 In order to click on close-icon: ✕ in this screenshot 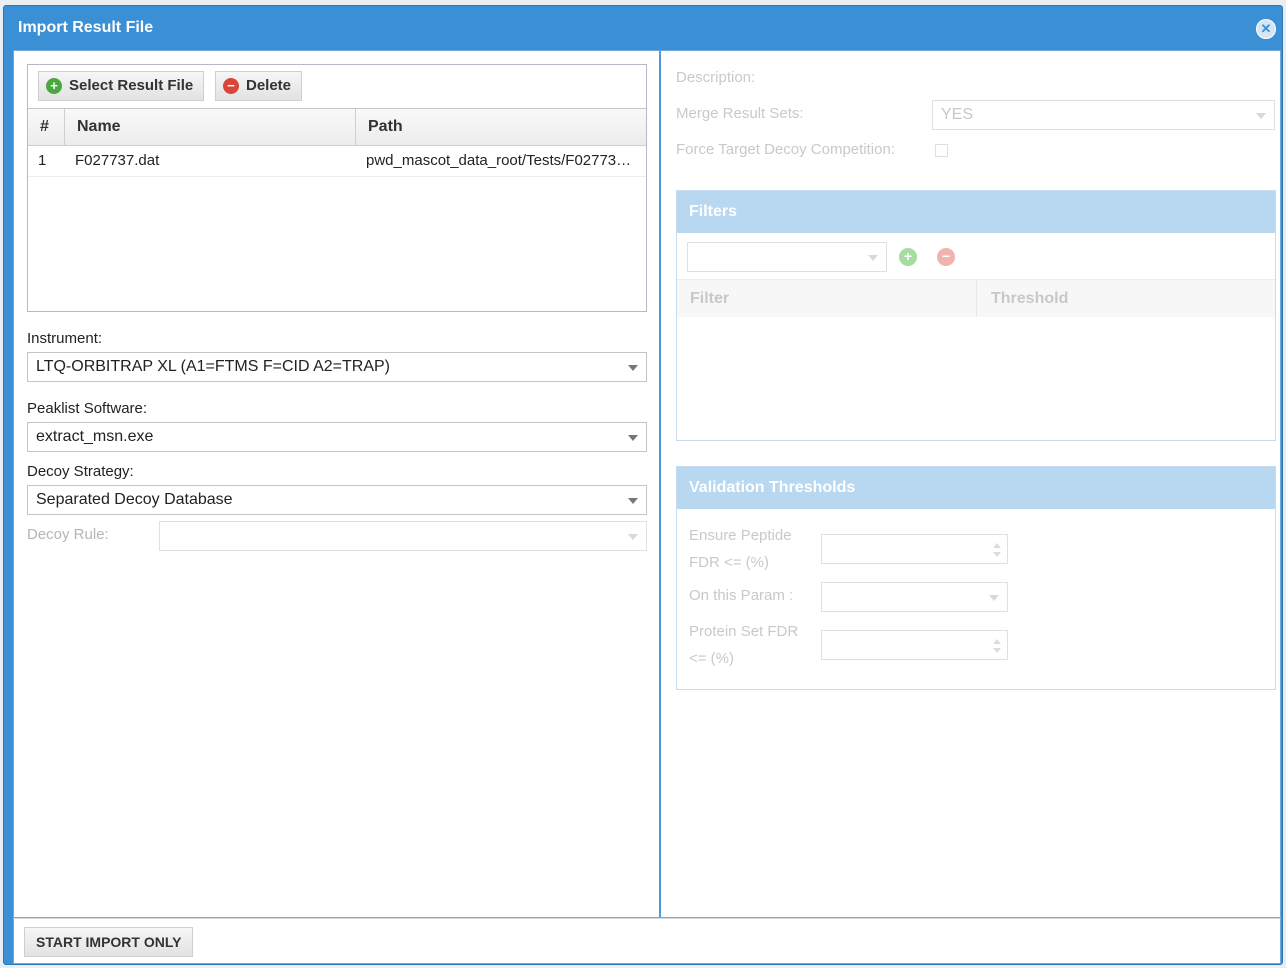, I will do `click(1266, 29)`.